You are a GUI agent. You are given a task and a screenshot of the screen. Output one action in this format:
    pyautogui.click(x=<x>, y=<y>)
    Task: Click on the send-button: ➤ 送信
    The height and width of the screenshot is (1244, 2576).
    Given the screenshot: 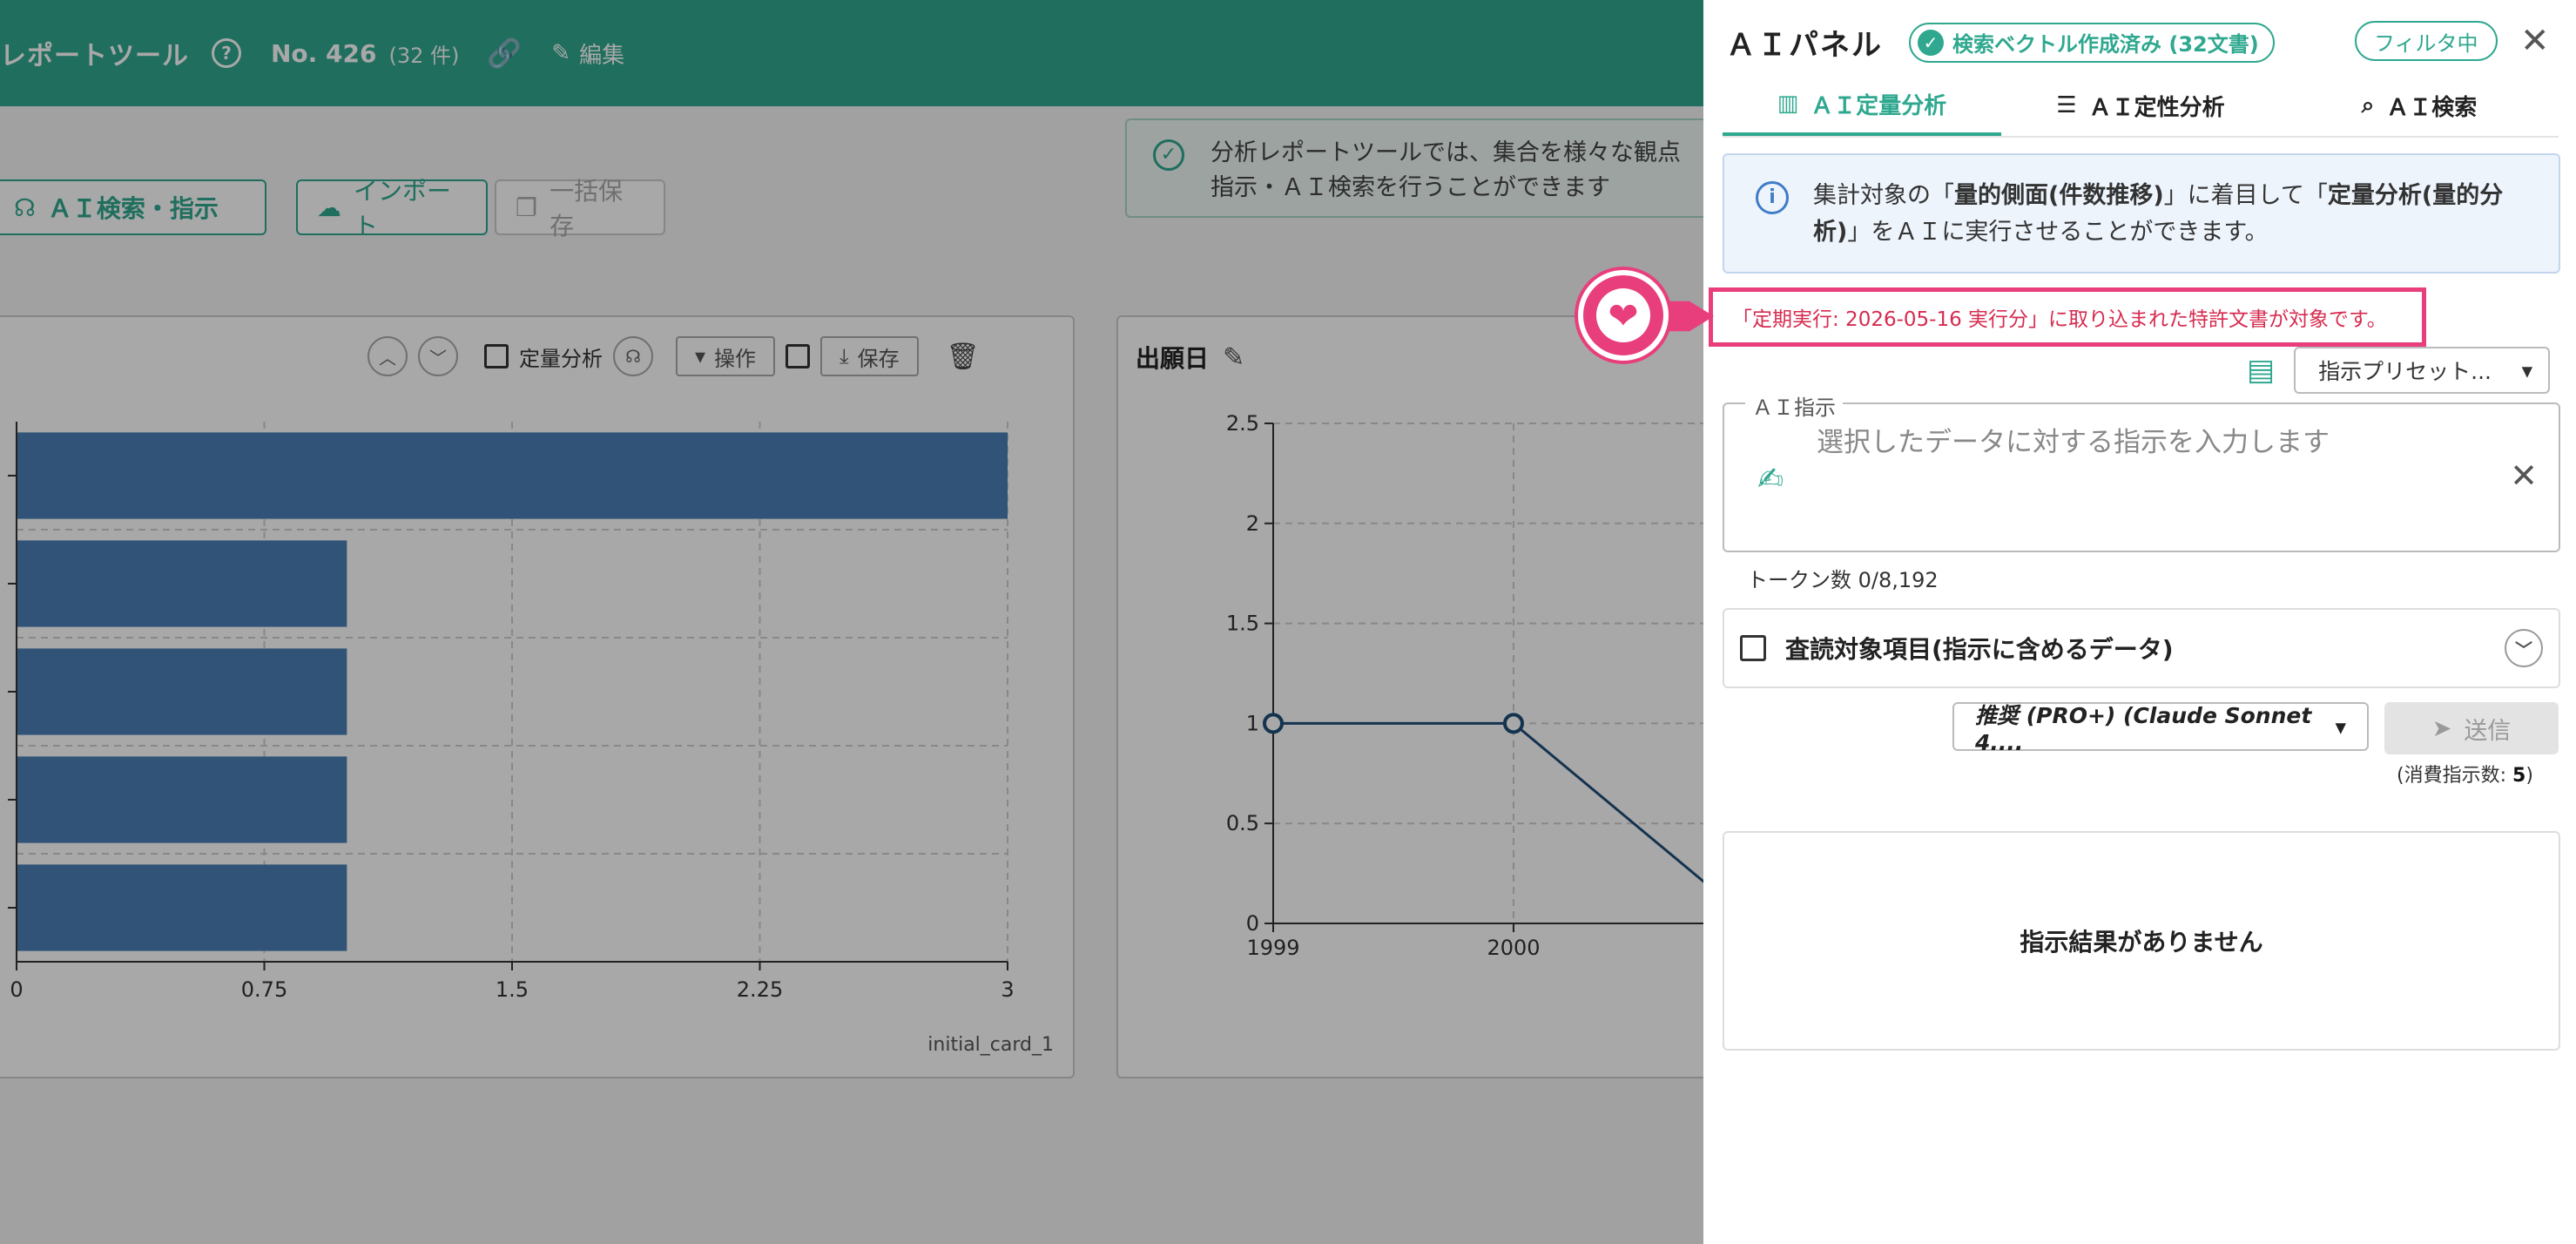 What is the action you would take?
    pyautogui.click(x=2471, y=728)
    